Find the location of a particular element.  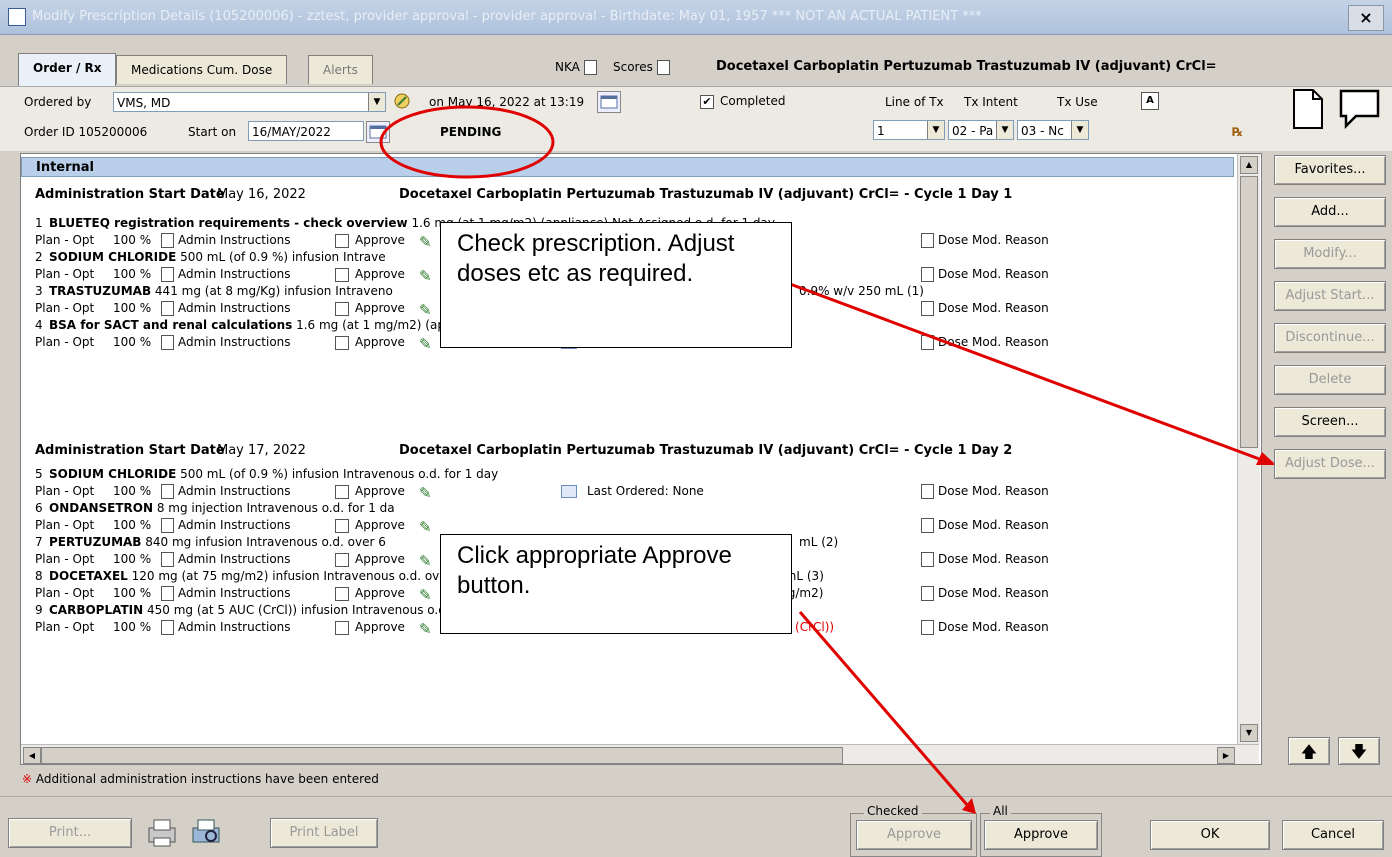

side-button-delete: Delete is located at coordinates (1330, 380).